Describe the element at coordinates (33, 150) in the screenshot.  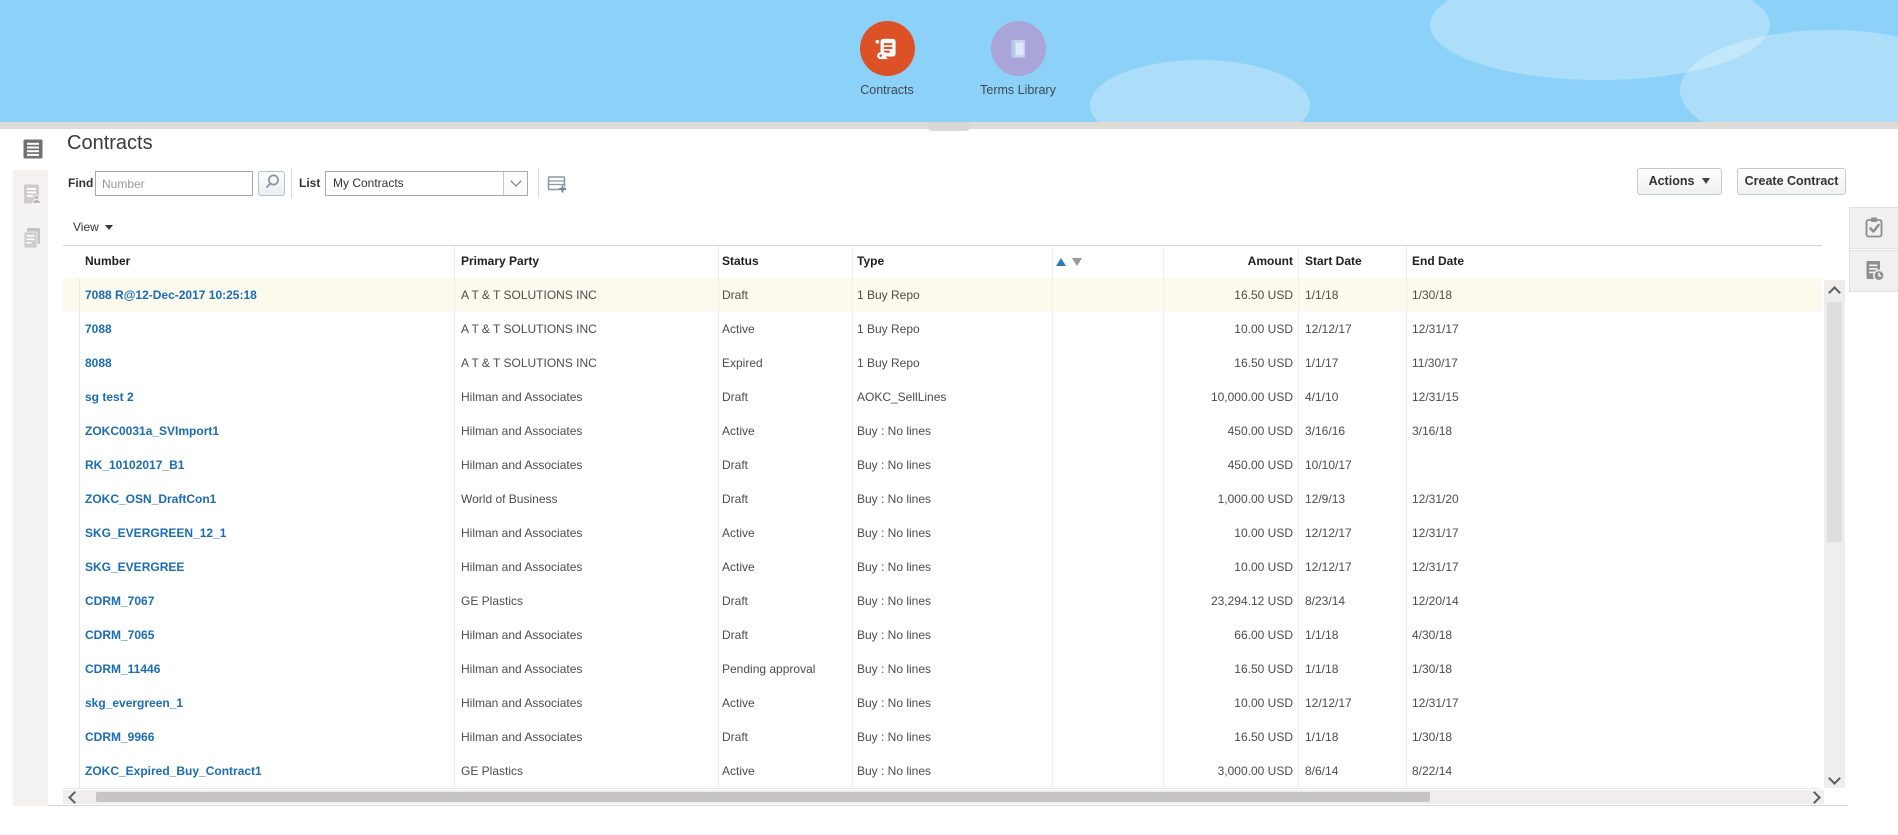
I see `search-contracts-rail-icon` at that location.